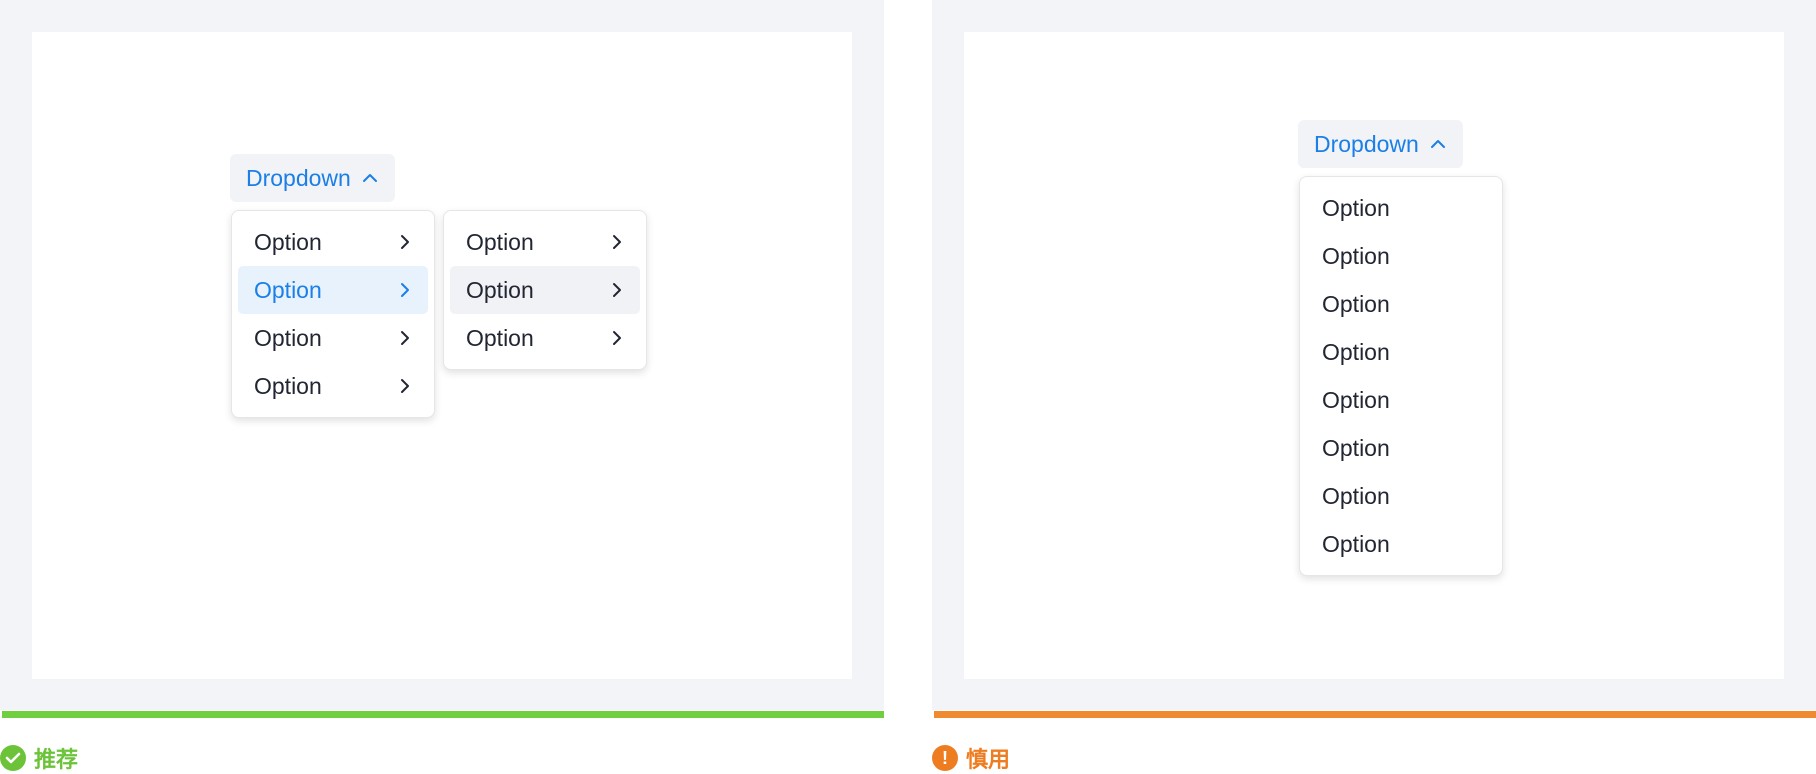 The height and width of the screenshot is (774, 1816). Describe the element at coordinates (13, 758) in the screenshot. I see `check-circle-icon` at that location.